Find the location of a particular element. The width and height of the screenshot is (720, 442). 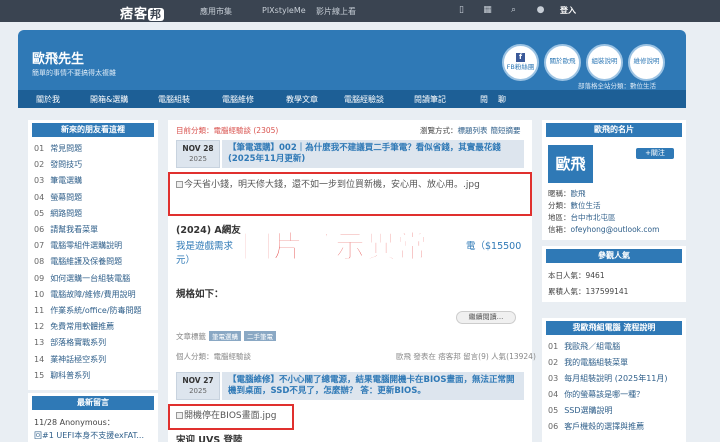

post1-date: NOV 28 2025 is located at coordinates (198, 154).